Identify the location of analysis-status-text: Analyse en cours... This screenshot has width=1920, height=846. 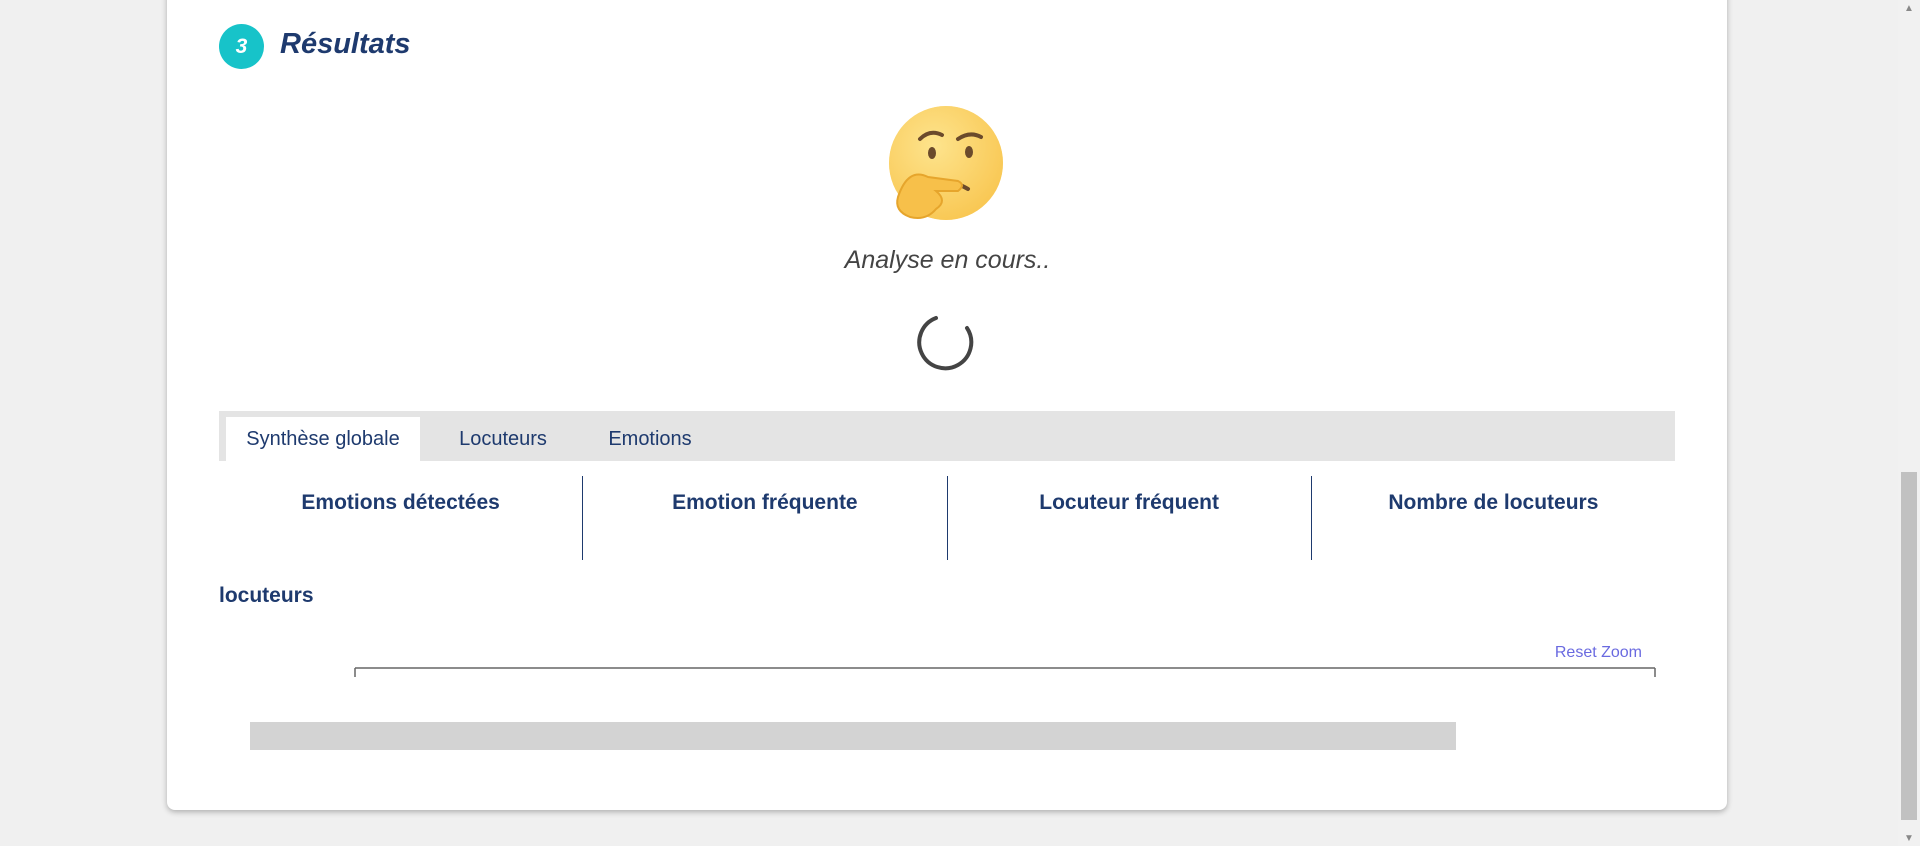
(947, 260).